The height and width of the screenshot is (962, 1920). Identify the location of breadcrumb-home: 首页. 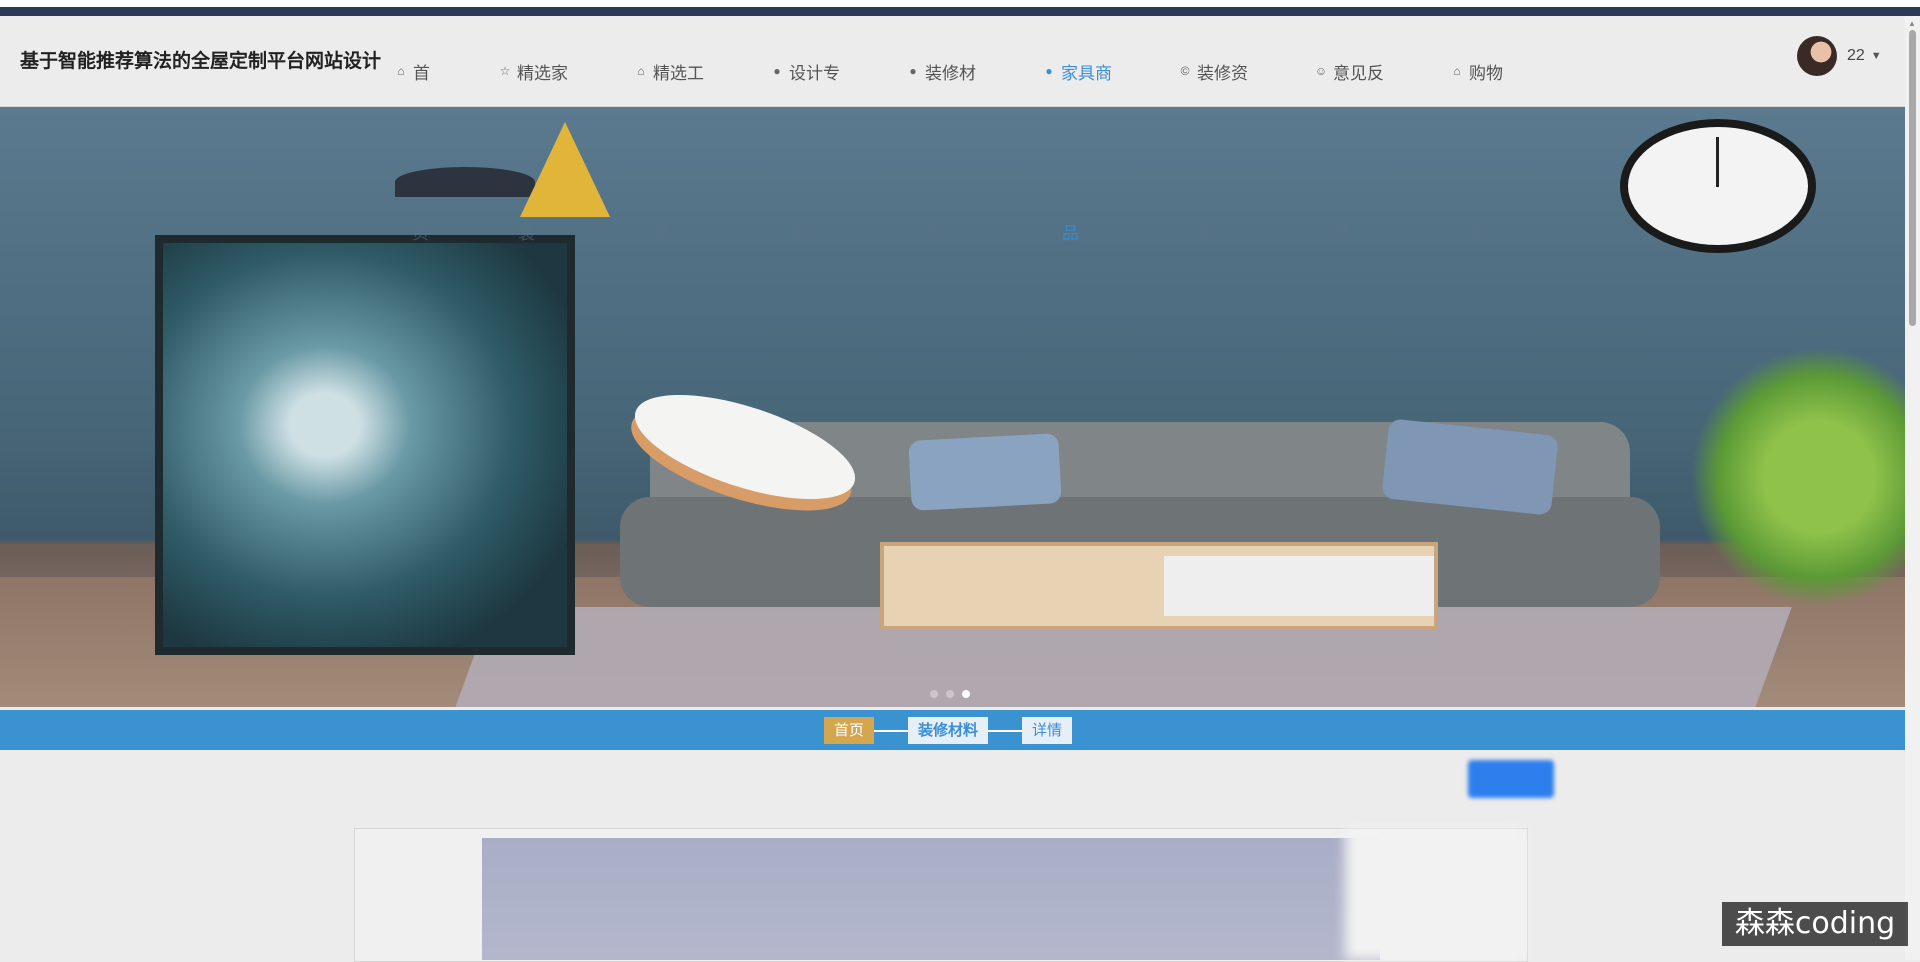
(849, 730).